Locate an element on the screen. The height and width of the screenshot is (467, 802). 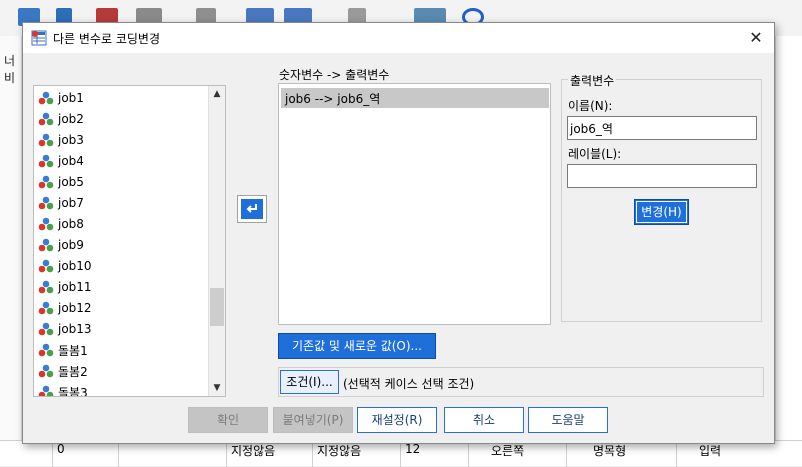
list-item: job4 is located at coordinates (61, 161).